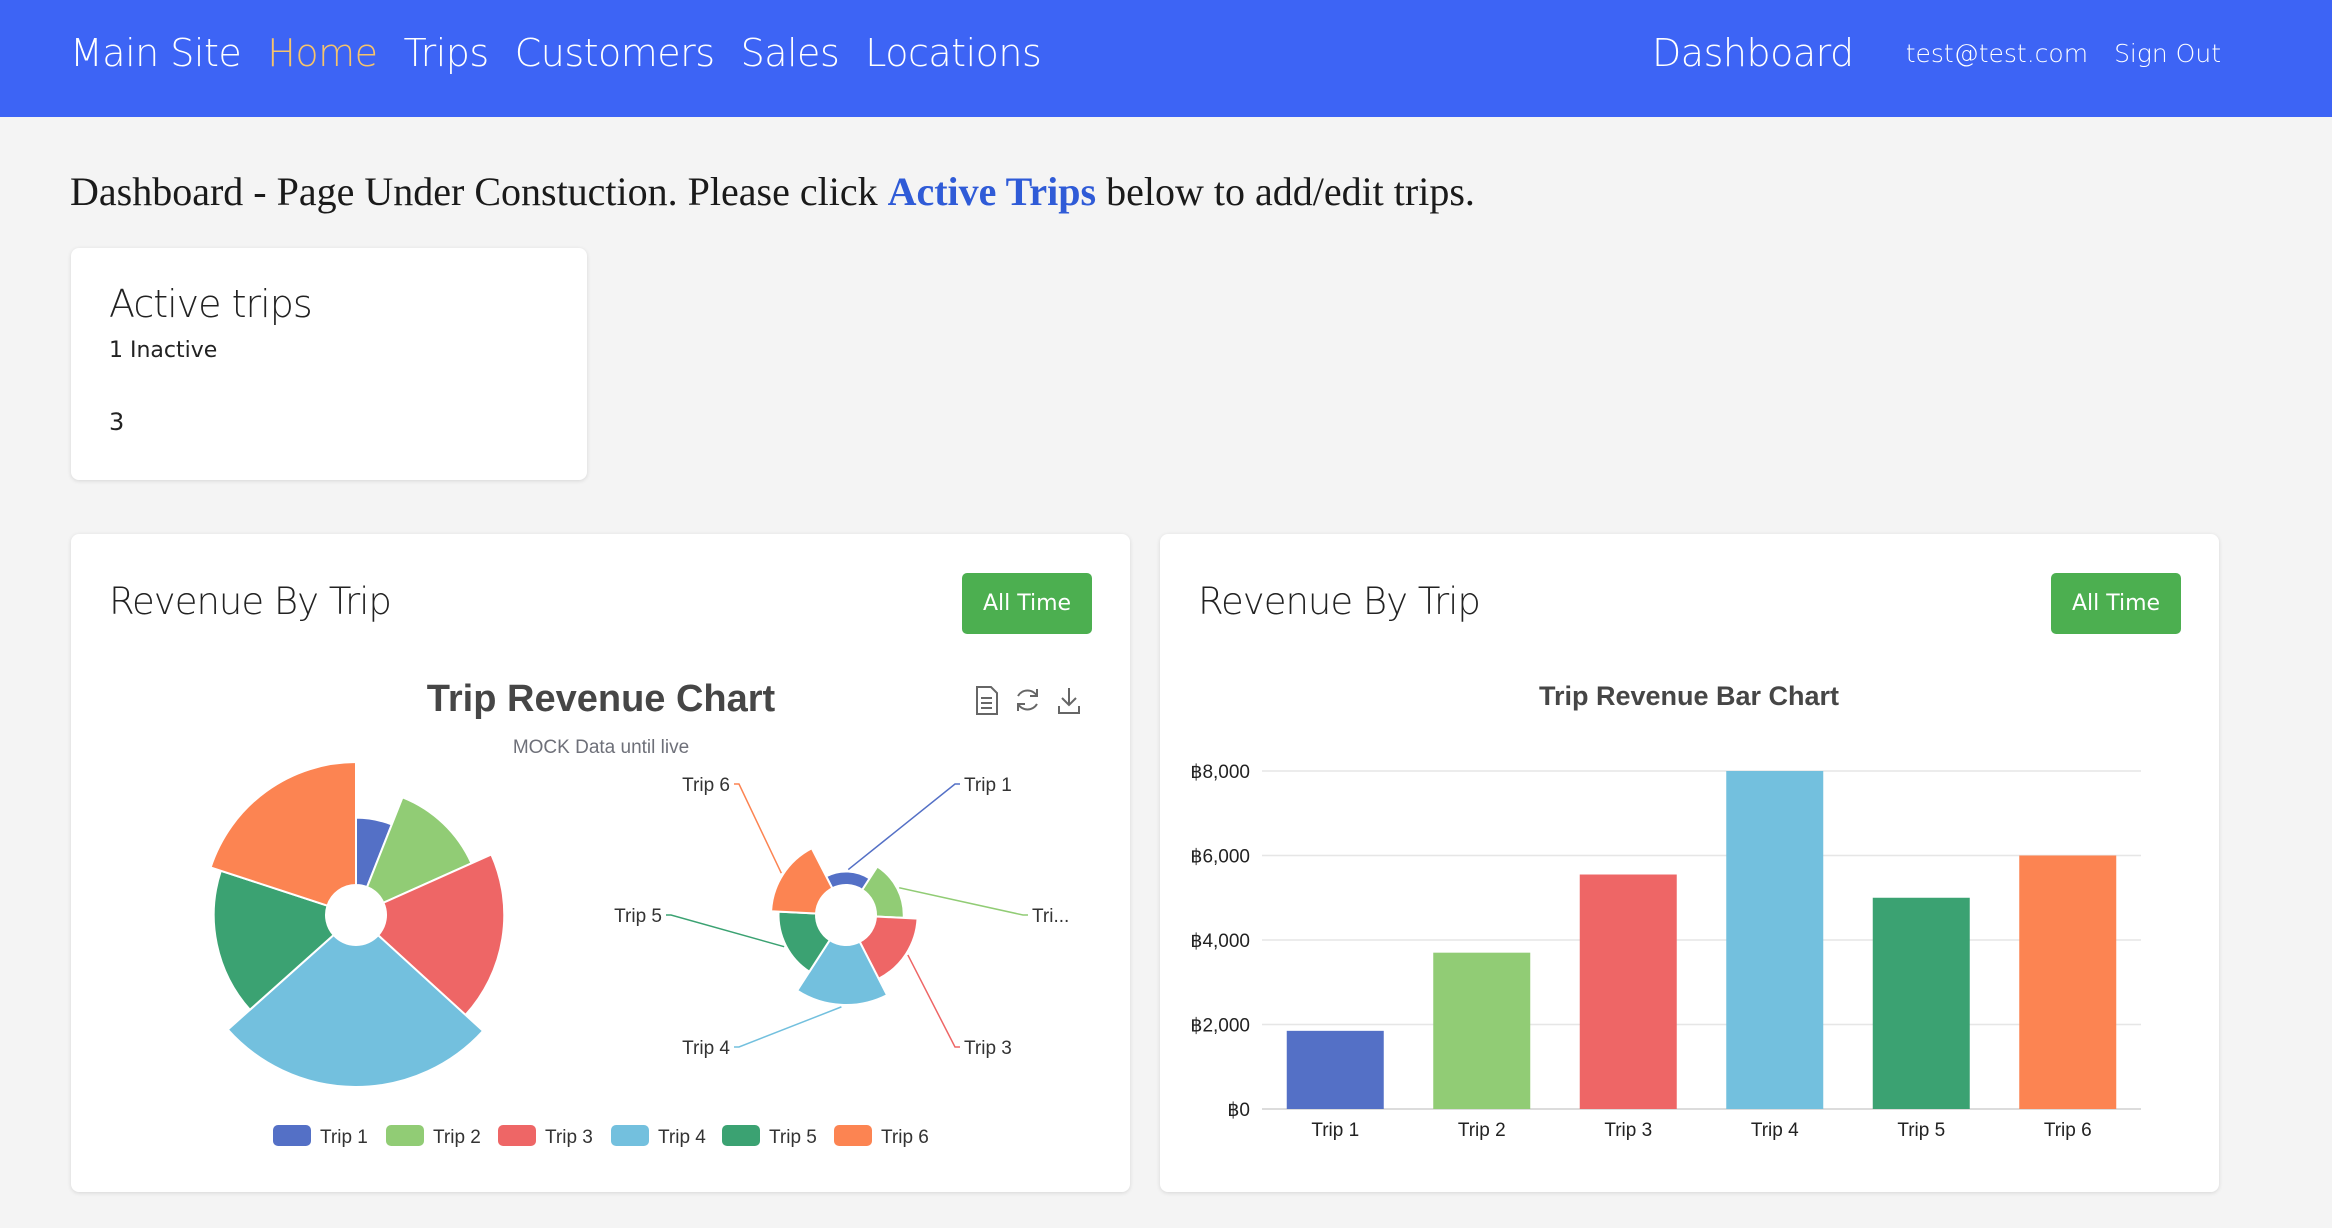  I want to click on legend-label: Trip 2, so click(457, 1137).